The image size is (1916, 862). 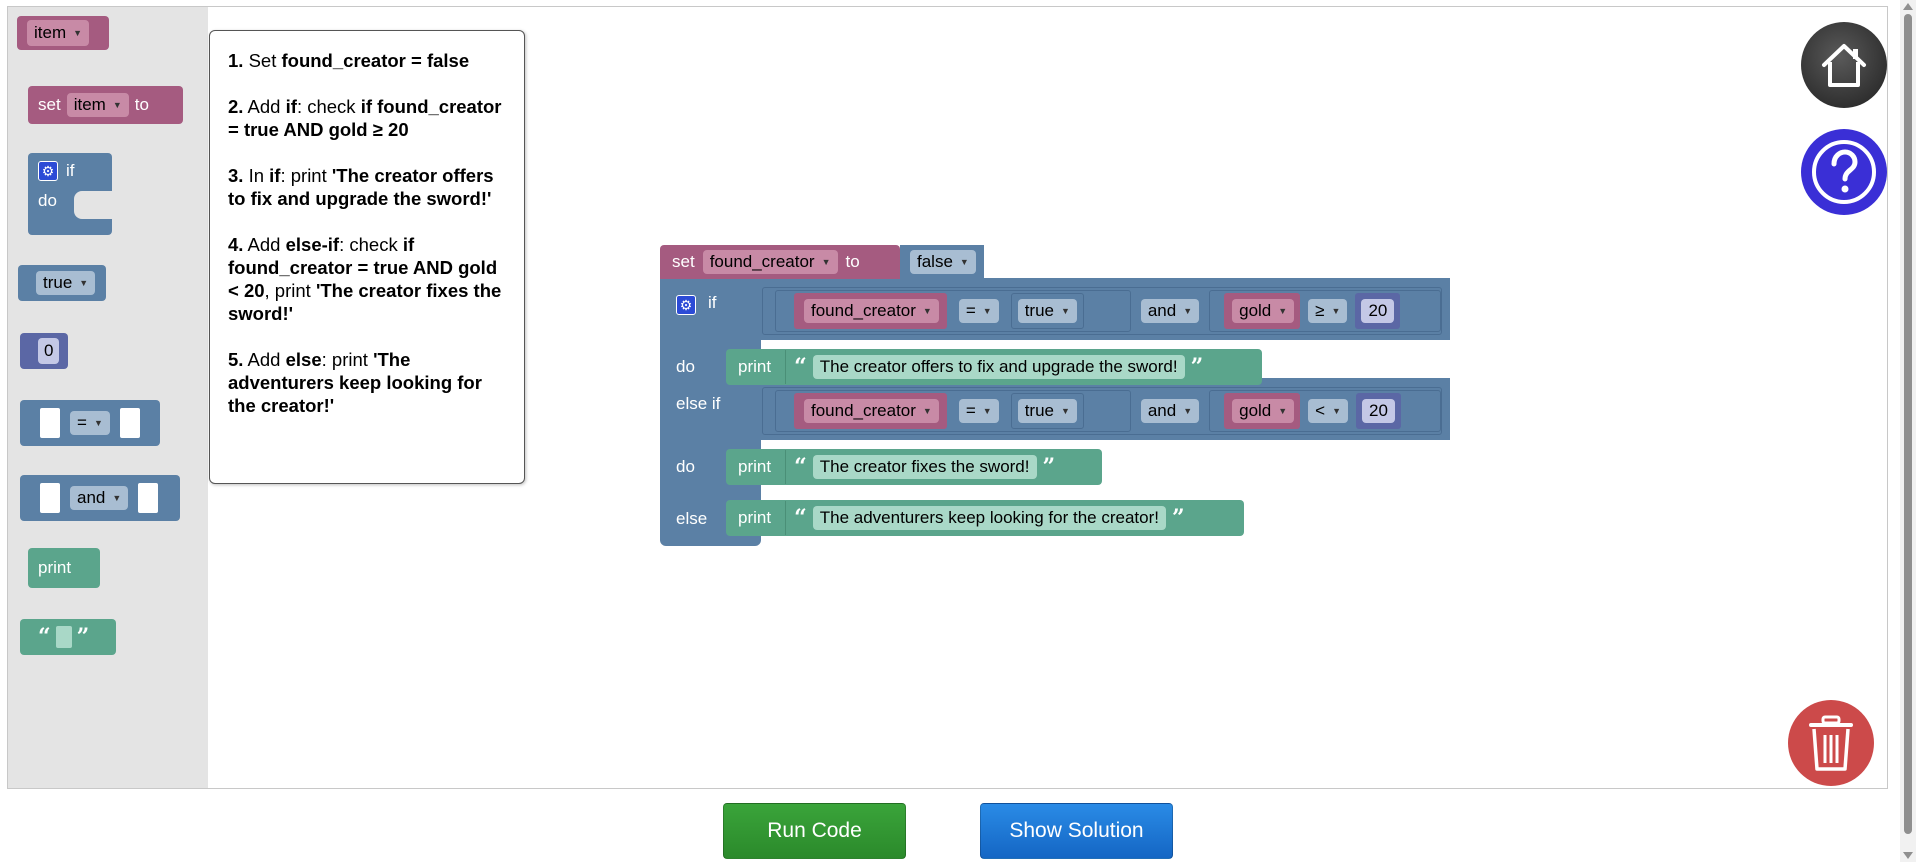 I want to click on text-field: The creator fixes the sword!, so click(x=924, y=467).